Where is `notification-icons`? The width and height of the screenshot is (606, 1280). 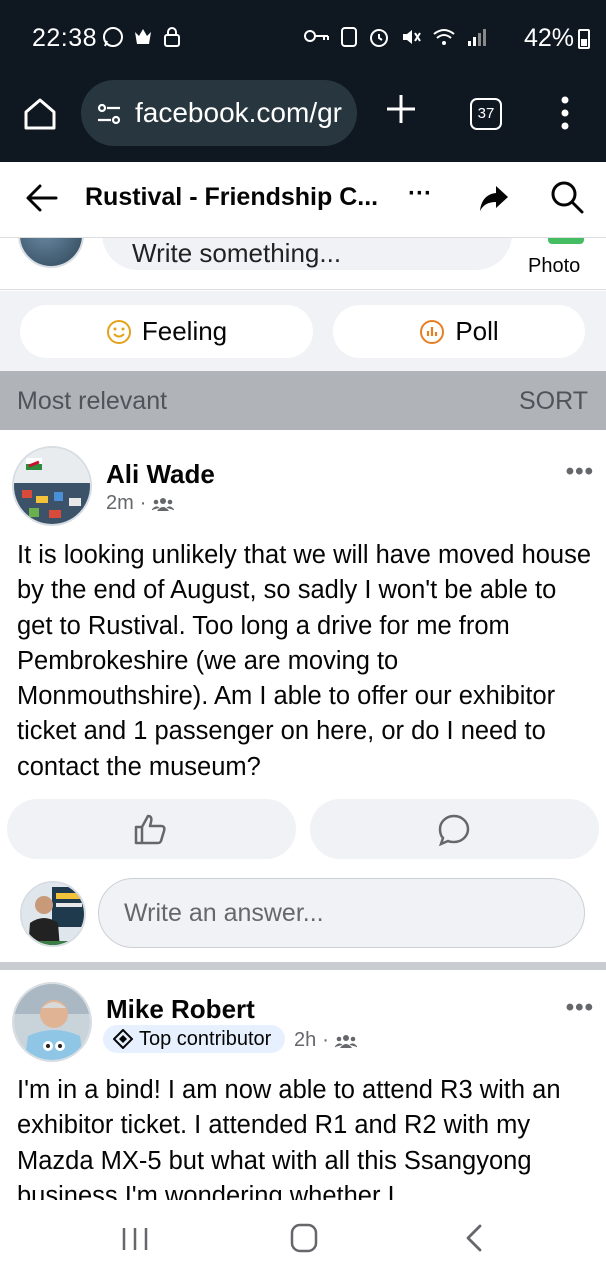 notification-icons is located at coordinates (142, 37).